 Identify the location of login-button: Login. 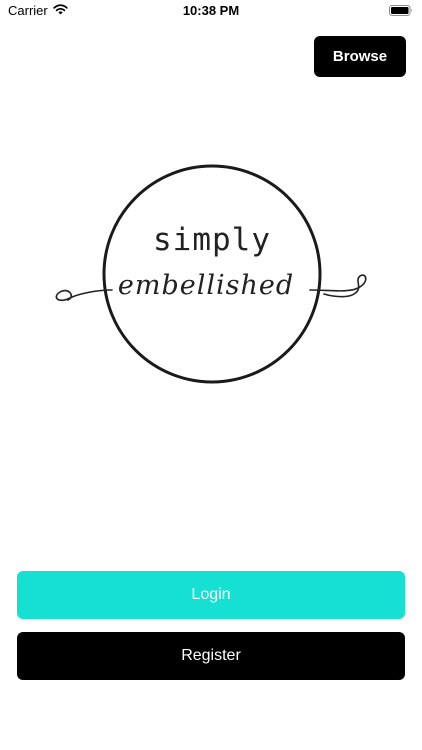
(211, 595).